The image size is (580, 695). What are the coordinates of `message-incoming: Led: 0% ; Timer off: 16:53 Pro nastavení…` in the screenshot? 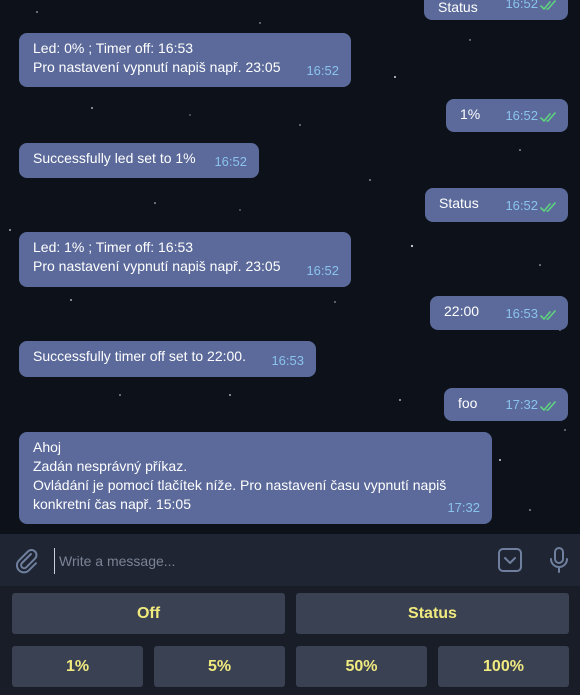 It's located at (185, 60).